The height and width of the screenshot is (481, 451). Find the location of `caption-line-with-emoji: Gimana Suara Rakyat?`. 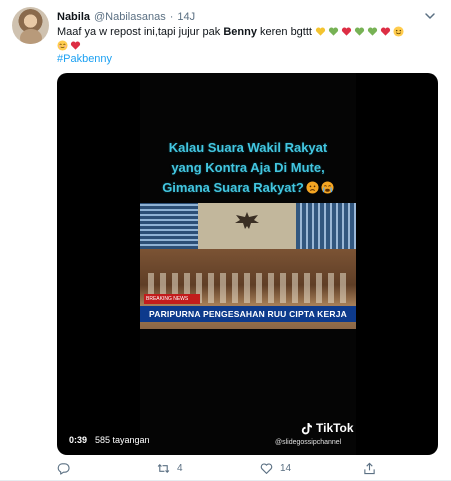

caption-line-with-emoji: Gimana Suara Rakyat? is located at coordinates (248, 188).